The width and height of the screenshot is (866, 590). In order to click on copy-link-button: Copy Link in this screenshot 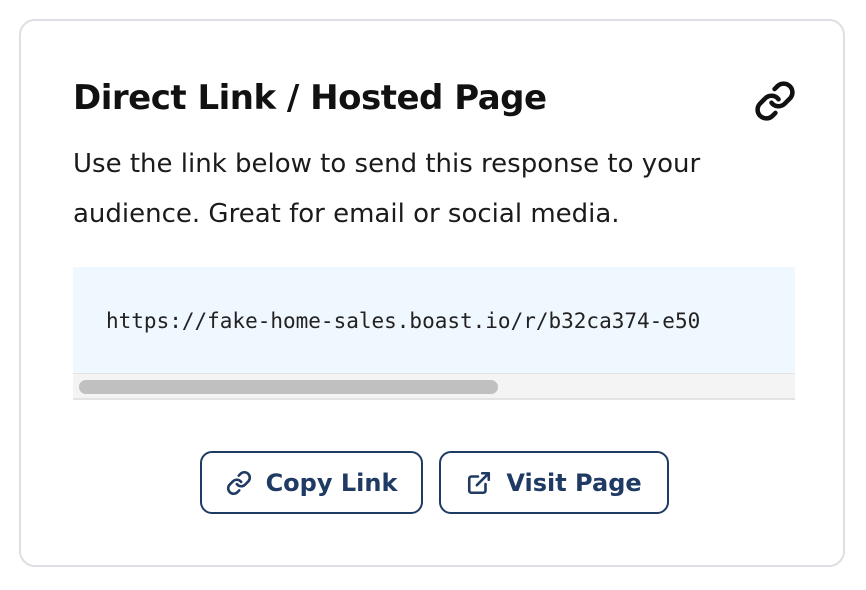, I will do `click(311, 482)`.